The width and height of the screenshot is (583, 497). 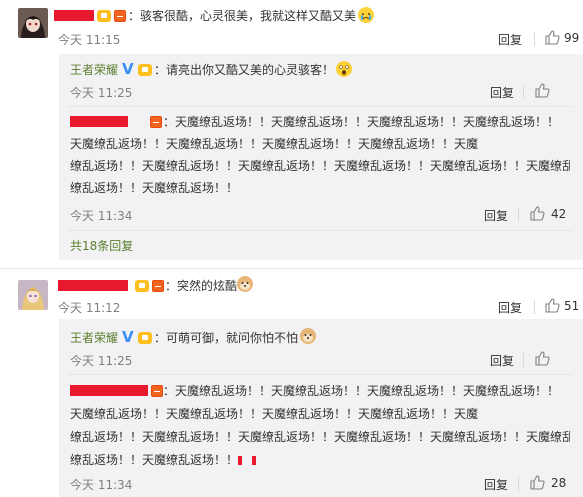 I want to click on comment-text: ：突然的炫酷, so click(x=201, y=286).